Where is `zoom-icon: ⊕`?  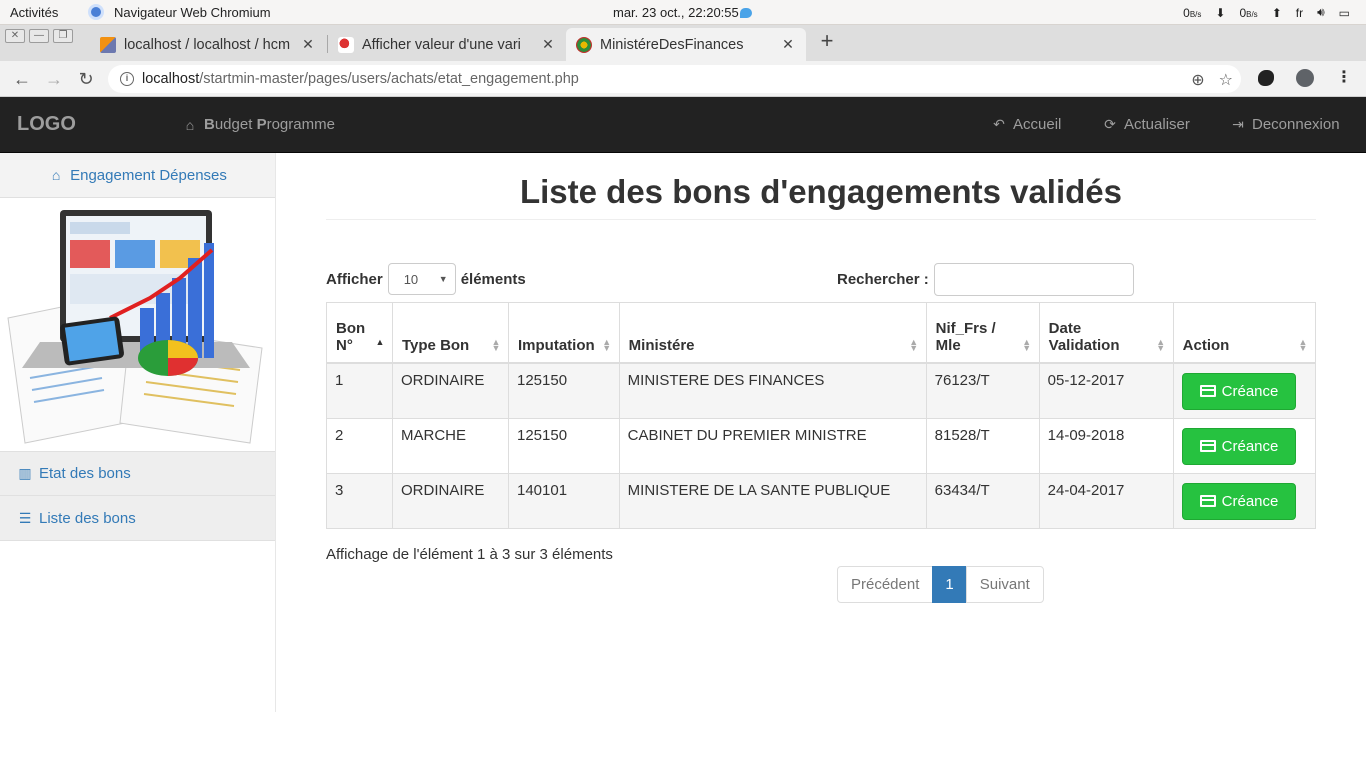 zoom-icon: ⊕ is located at coordinates (1197, 80).